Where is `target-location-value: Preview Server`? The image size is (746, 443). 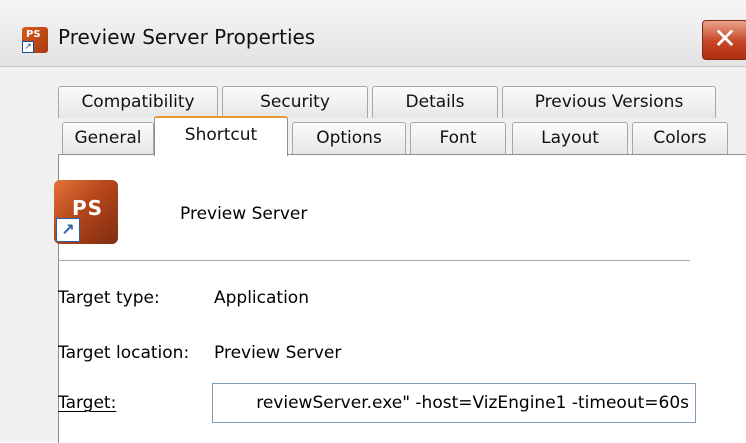
target-location-value: Preview Server is located at coordinates (278, 353).